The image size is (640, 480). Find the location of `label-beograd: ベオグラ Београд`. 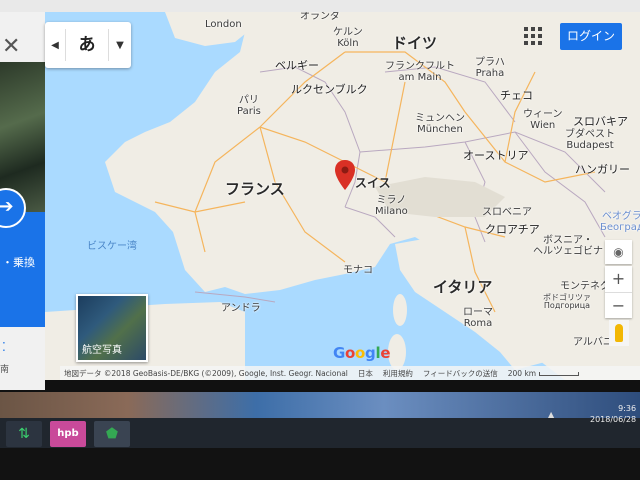

label-beograd: ベオグラ Београд is located at coordinates (620, 222).